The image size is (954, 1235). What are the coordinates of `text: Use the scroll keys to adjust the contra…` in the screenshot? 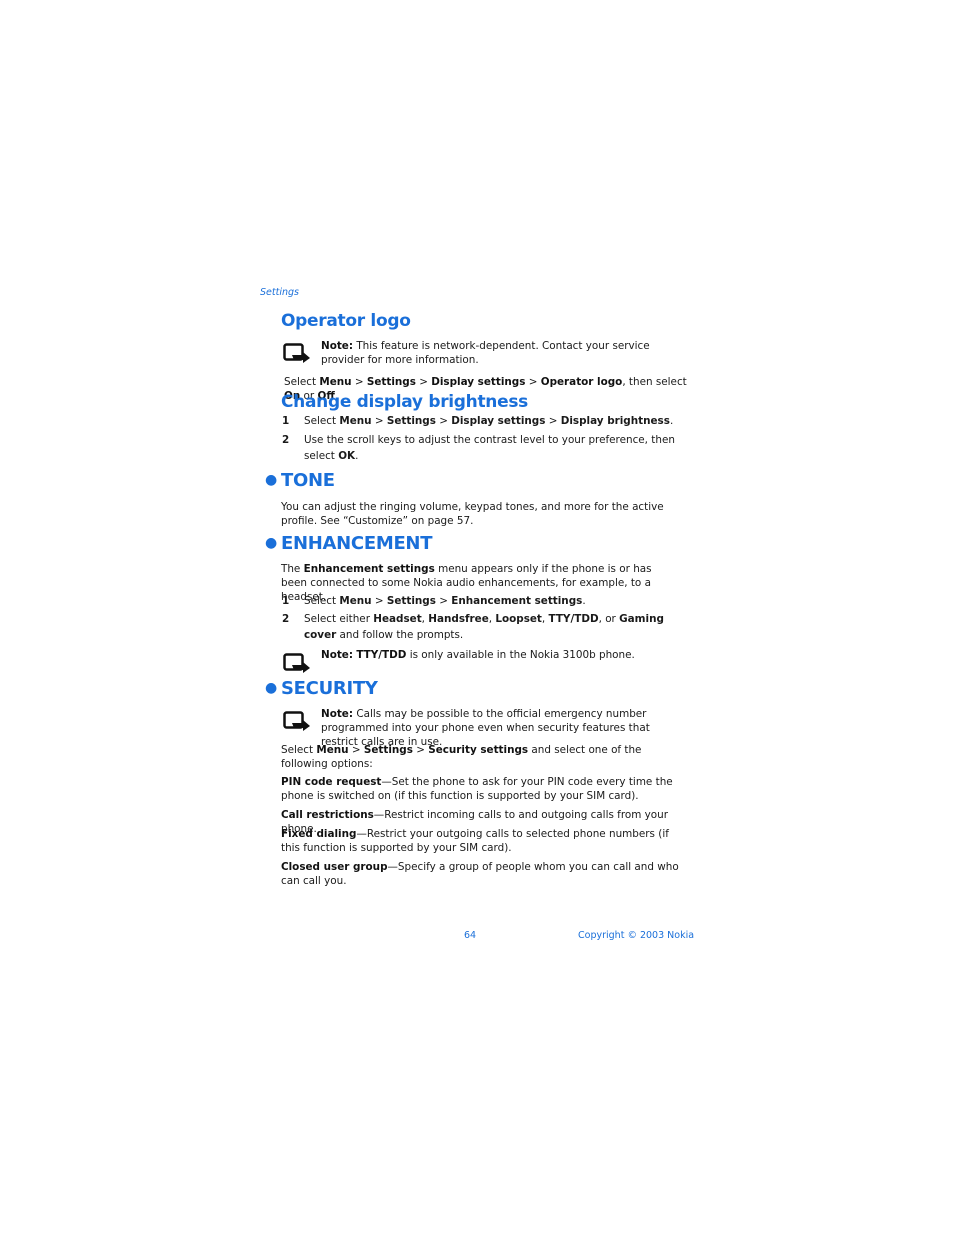 It's located at (489, 448).